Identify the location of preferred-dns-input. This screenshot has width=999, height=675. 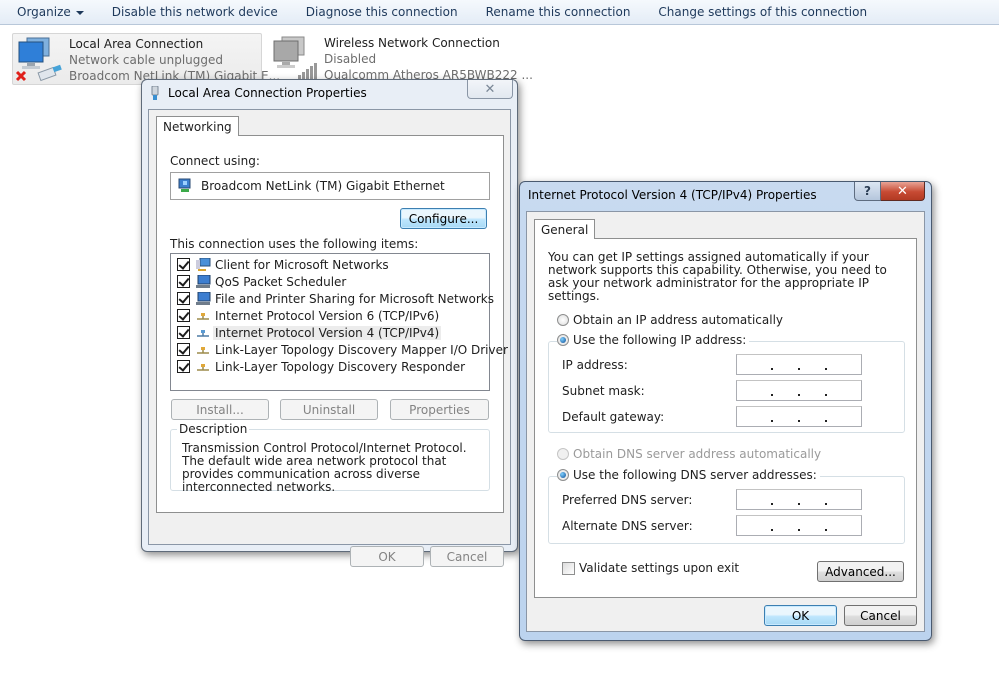
(799, 499).